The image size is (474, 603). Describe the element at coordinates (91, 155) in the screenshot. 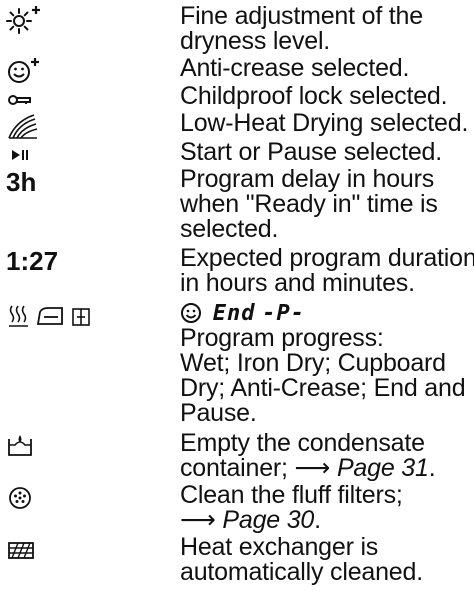

I see `start-pause-icon` at that location.